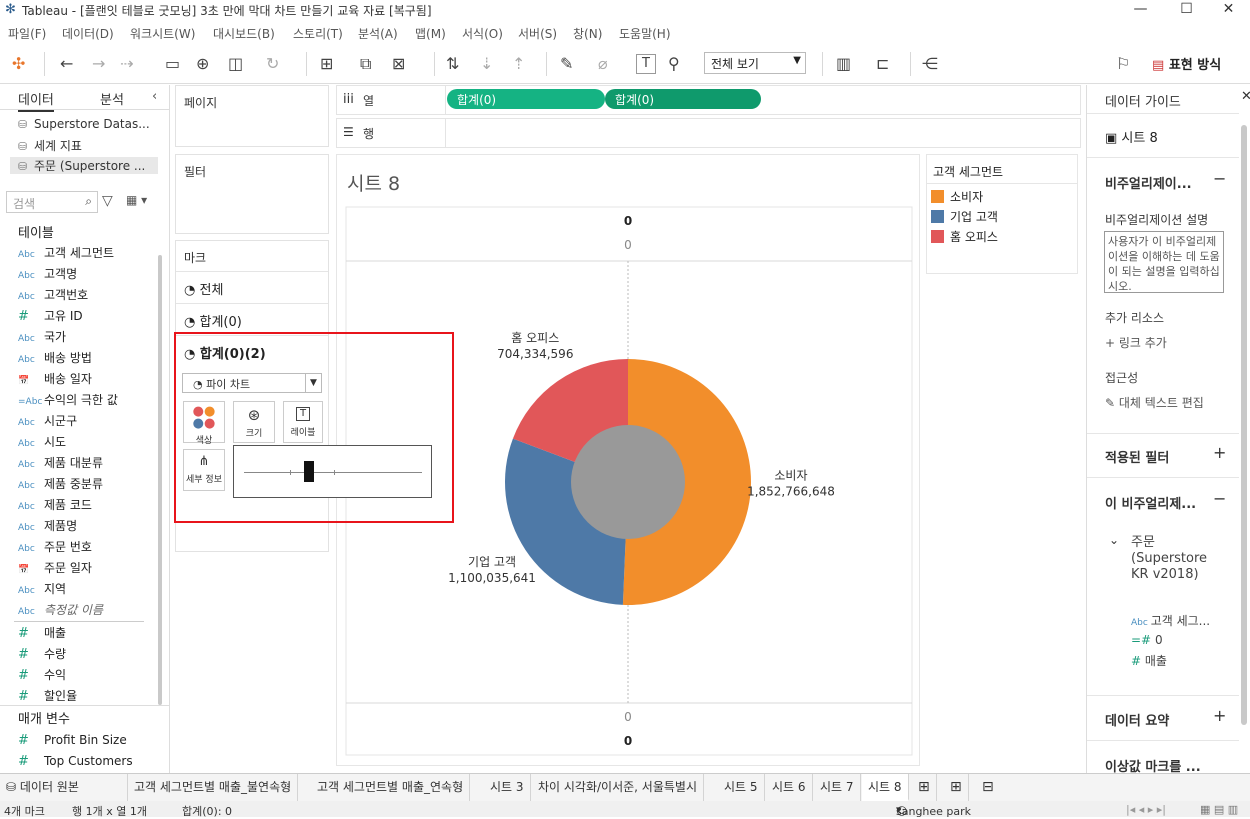 Image resolution: width=1250 pixels, height=819 pixels. What do you see at coordinates (55, 568) in the screenshot?
I see `field-item: 📅 주문 일자` at bounding box center [55, 568].